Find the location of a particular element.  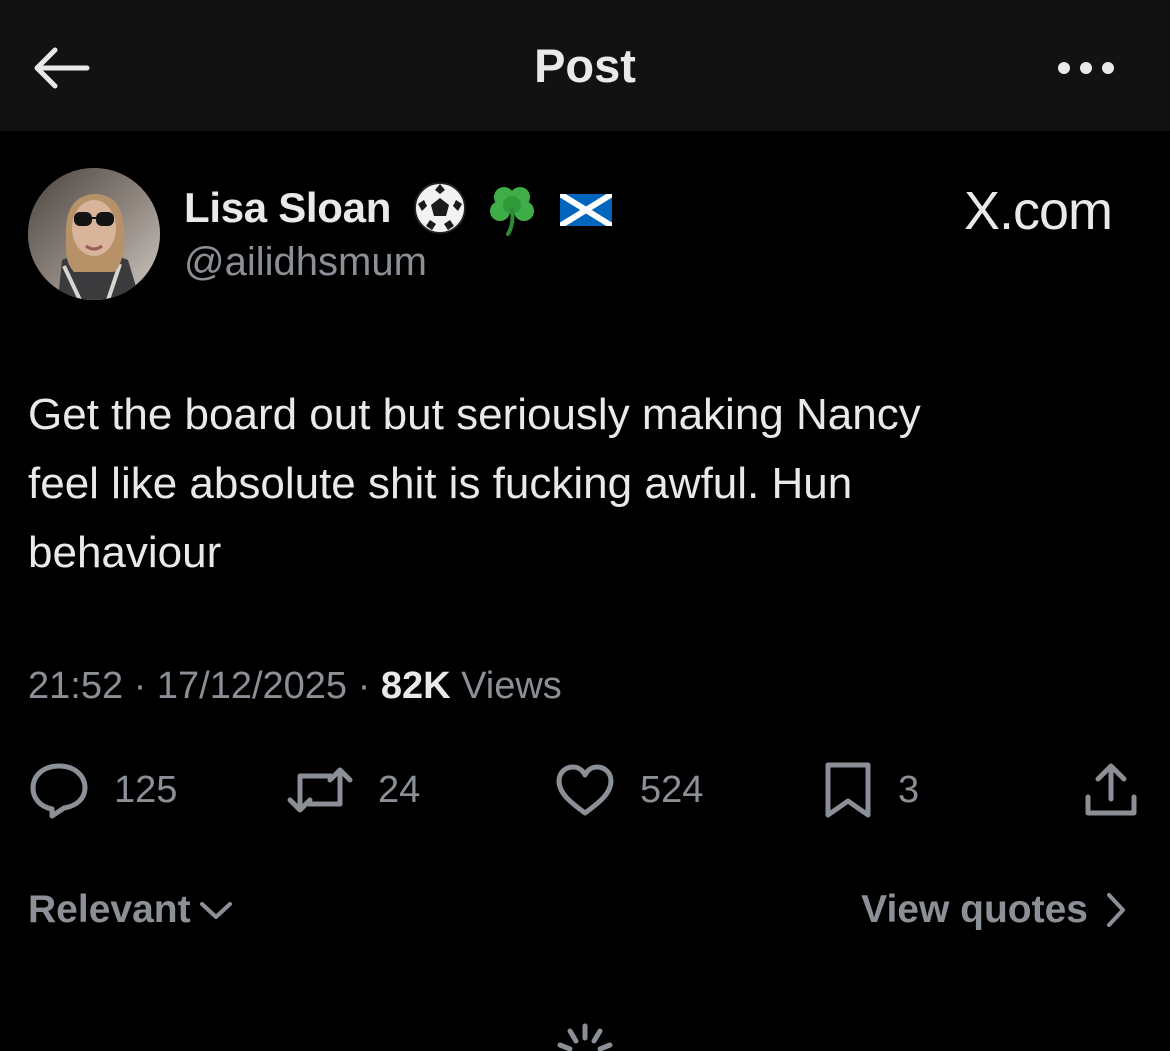

avatar-photo is located at coordinates (94, 234).